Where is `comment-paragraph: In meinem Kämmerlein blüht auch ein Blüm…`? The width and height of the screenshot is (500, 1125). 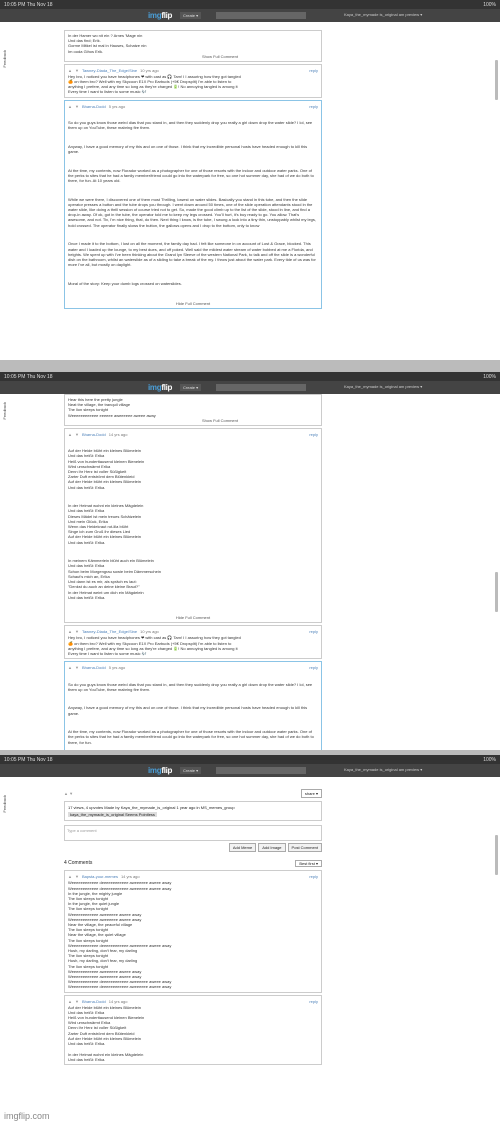
comment-paragraph: In meinem Kämmerlein blüht auch ein Blüm… is located at coordinates (114, 579).